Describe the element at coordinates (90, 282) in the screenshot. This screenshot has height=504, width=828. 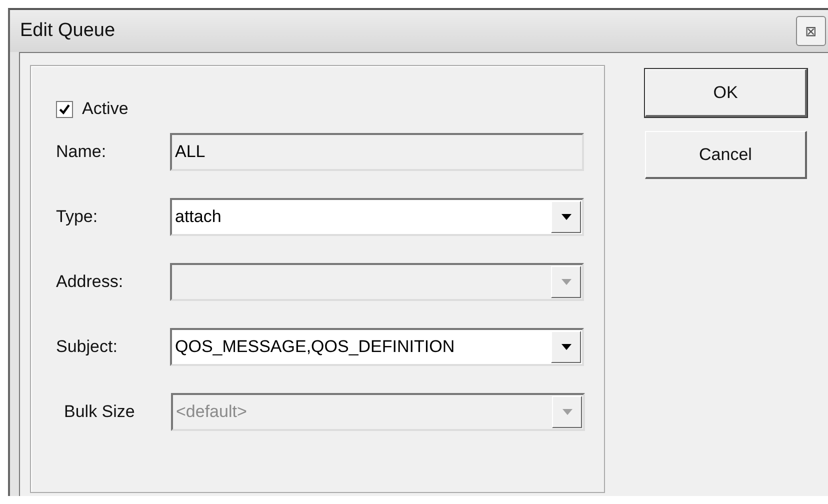
I see `field-label: Address:` at that location.